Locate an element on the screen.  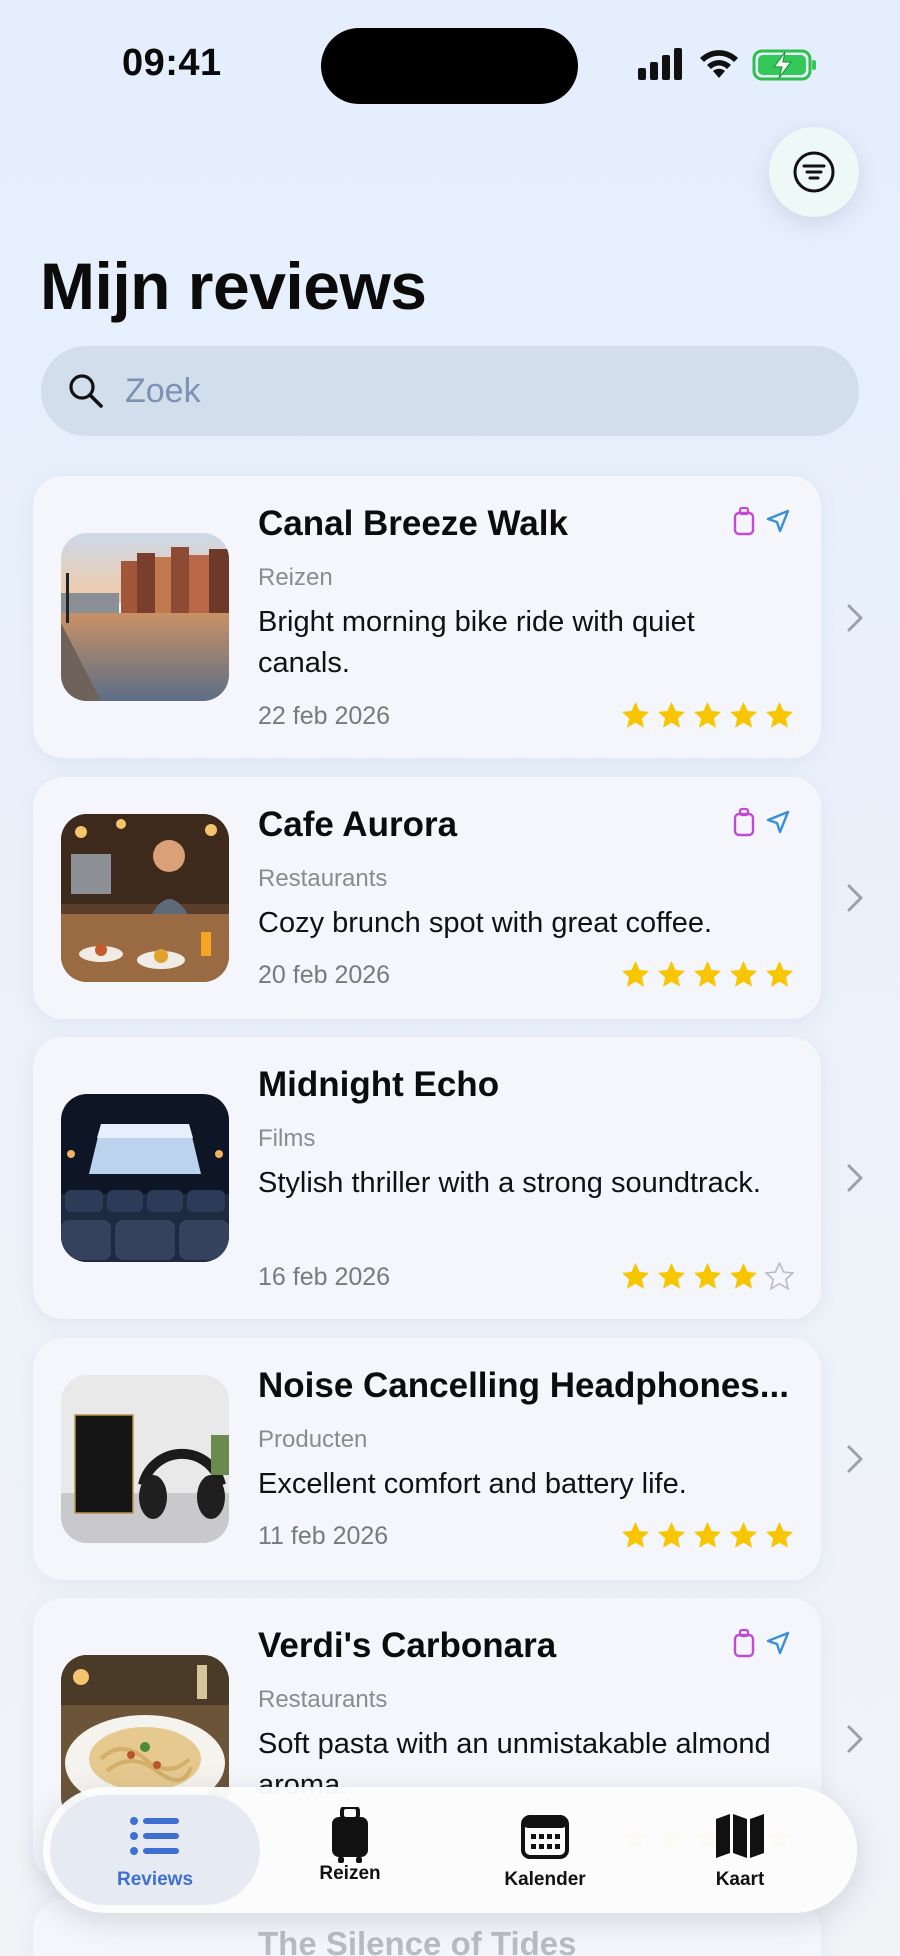
tab-kalender: Kalender is located at coordinates (545, 1850).